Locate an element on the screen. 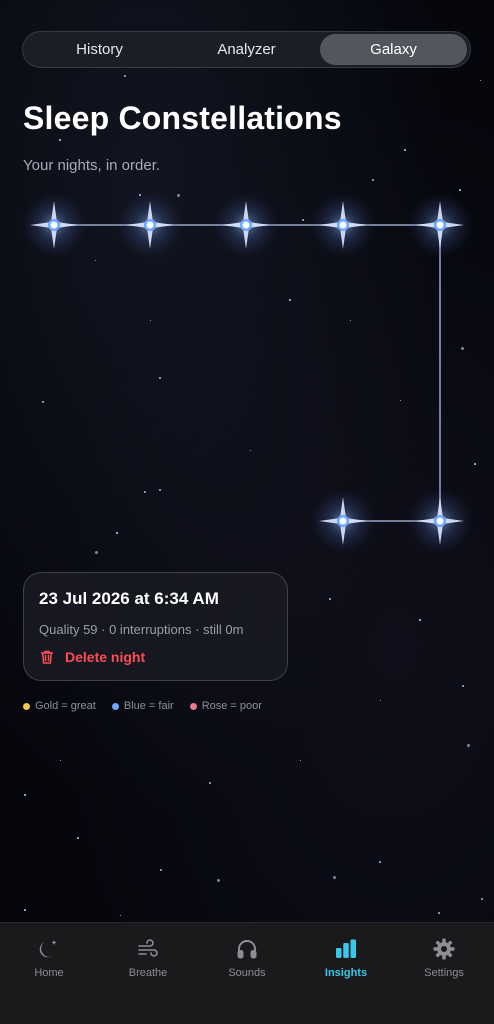 The height and width of the screenshot is (1024, 494). trash-icon is located at coordinates (47, 657).